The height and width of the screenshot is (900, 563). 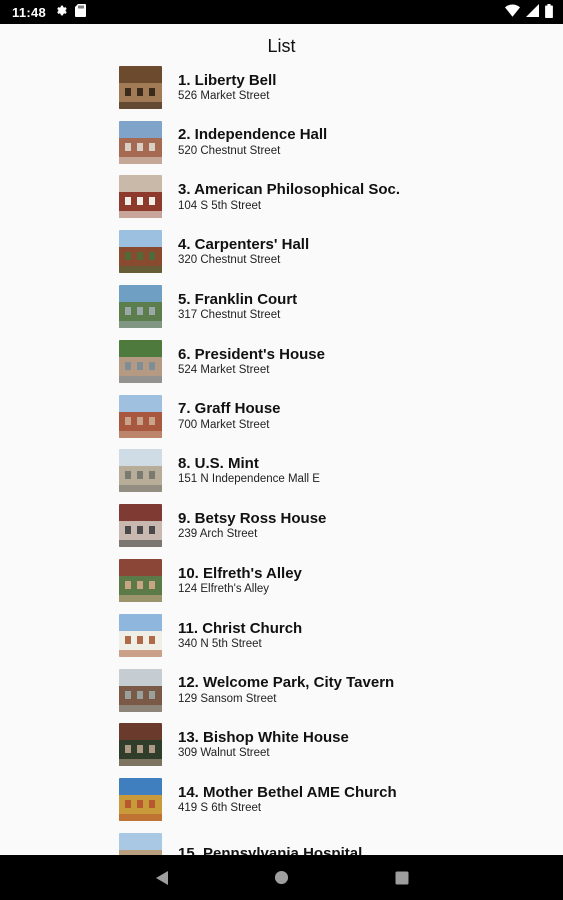 I want to click on list-item-title: 13. Bishop White House, so click(x=263, y=738).